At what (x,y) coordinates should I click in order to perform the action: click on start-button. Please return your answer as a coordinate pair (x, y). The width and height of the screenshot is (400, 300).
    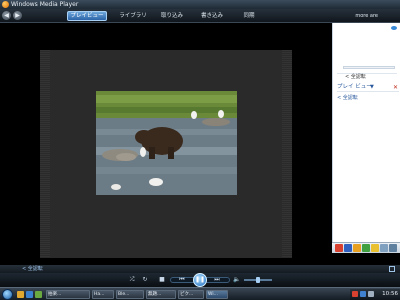
    Looking at the image, I should click on (7, 294).